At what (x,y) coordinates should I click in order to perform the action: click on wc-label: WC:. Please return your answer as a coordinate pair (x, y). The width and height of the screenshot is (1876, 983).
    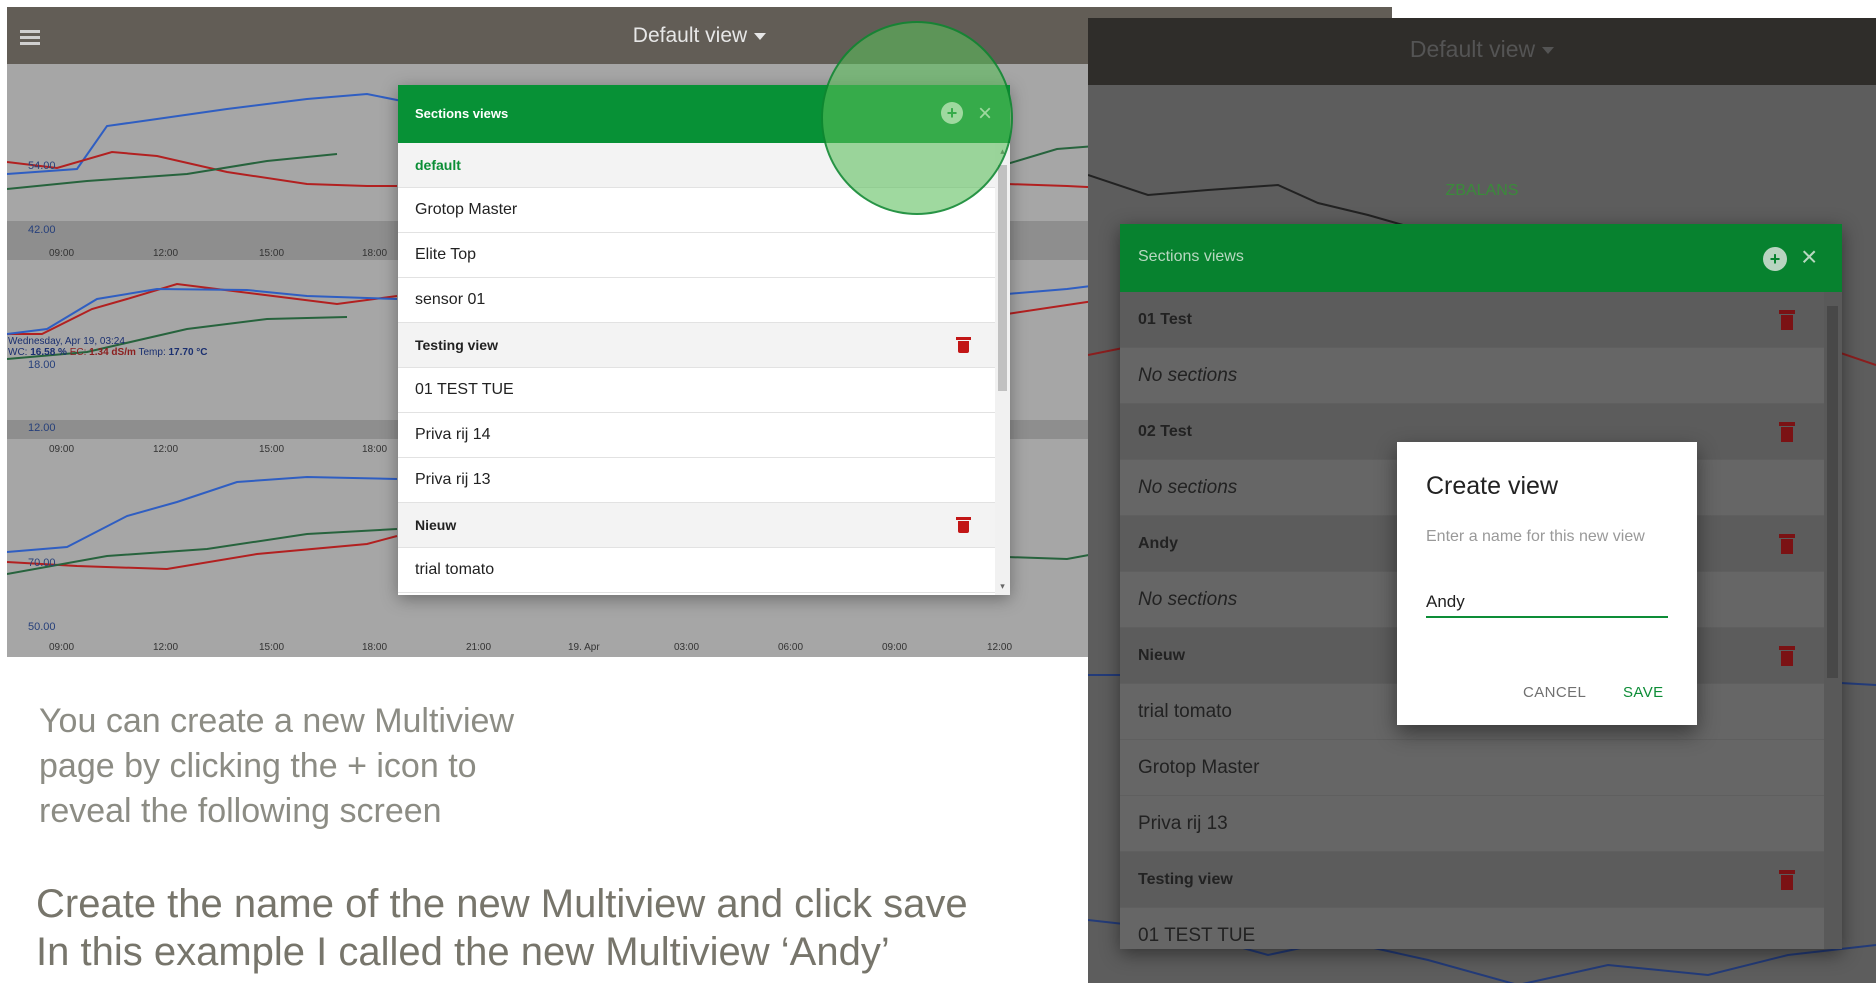
    Looking at the image, I should click on (18, 352).